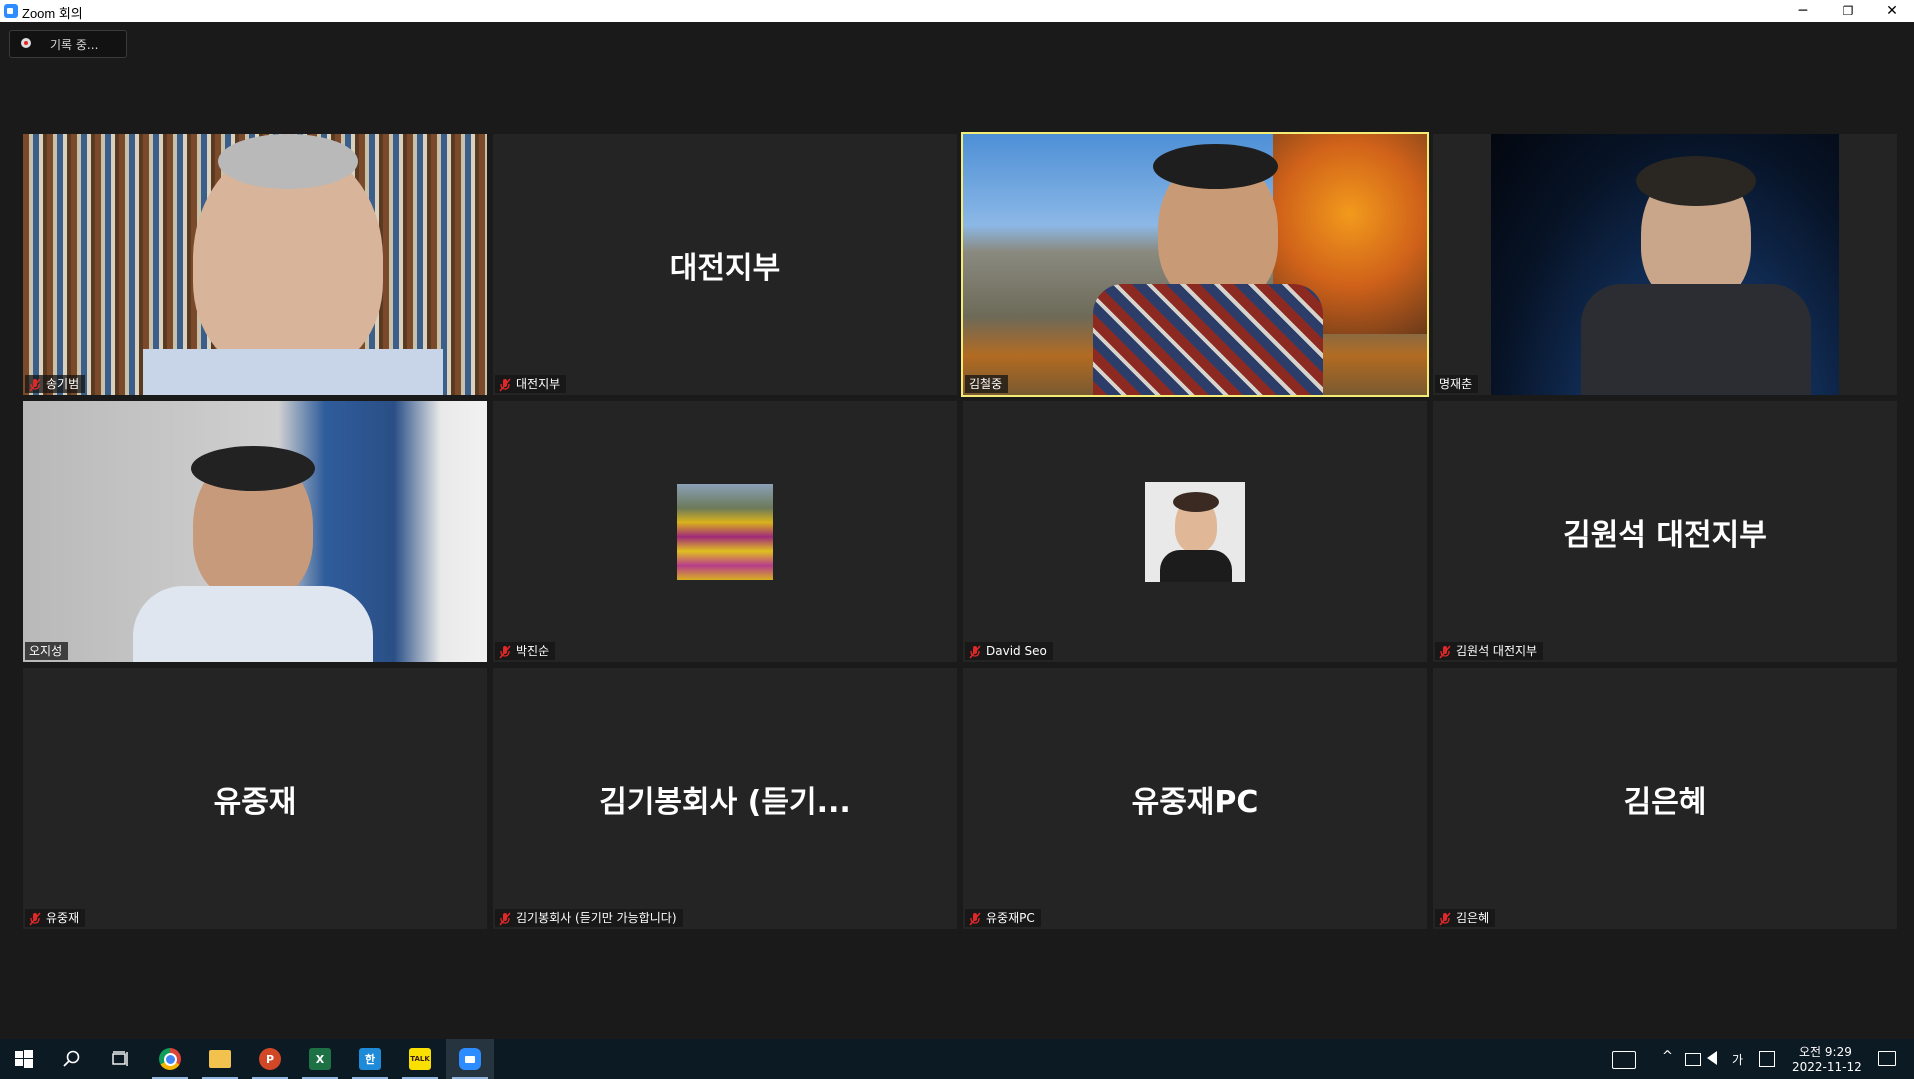 This screenshot has width=1914, height=1079. I want to click on zoom-icon, so click(470, 1059).